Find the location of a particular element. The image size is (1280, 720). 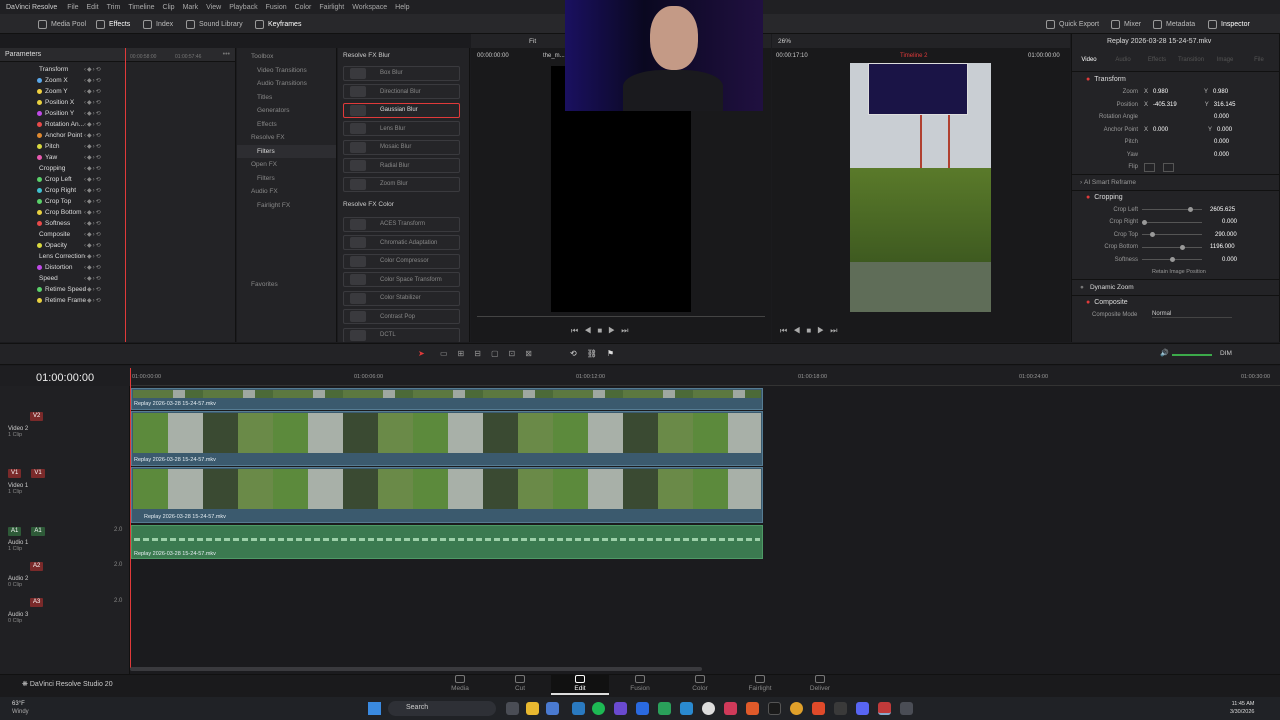

parameter-row: Position Y ‹◆›⟲ is located at coordinates (117, 113).